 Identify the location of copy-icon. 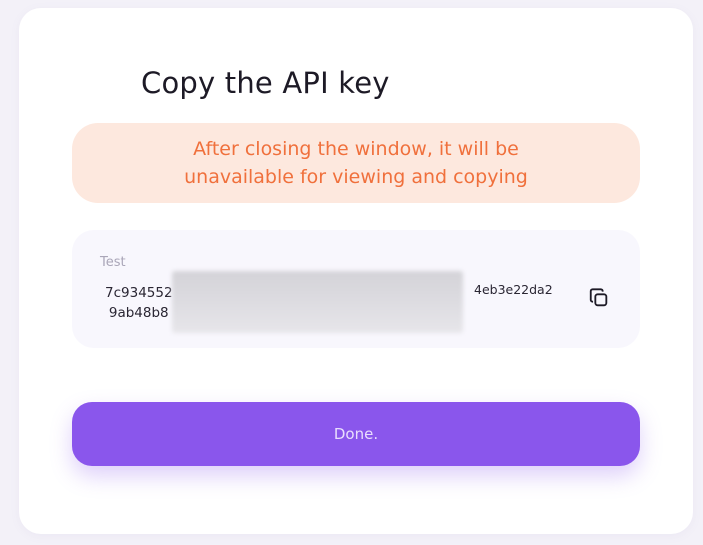
(598, 297).